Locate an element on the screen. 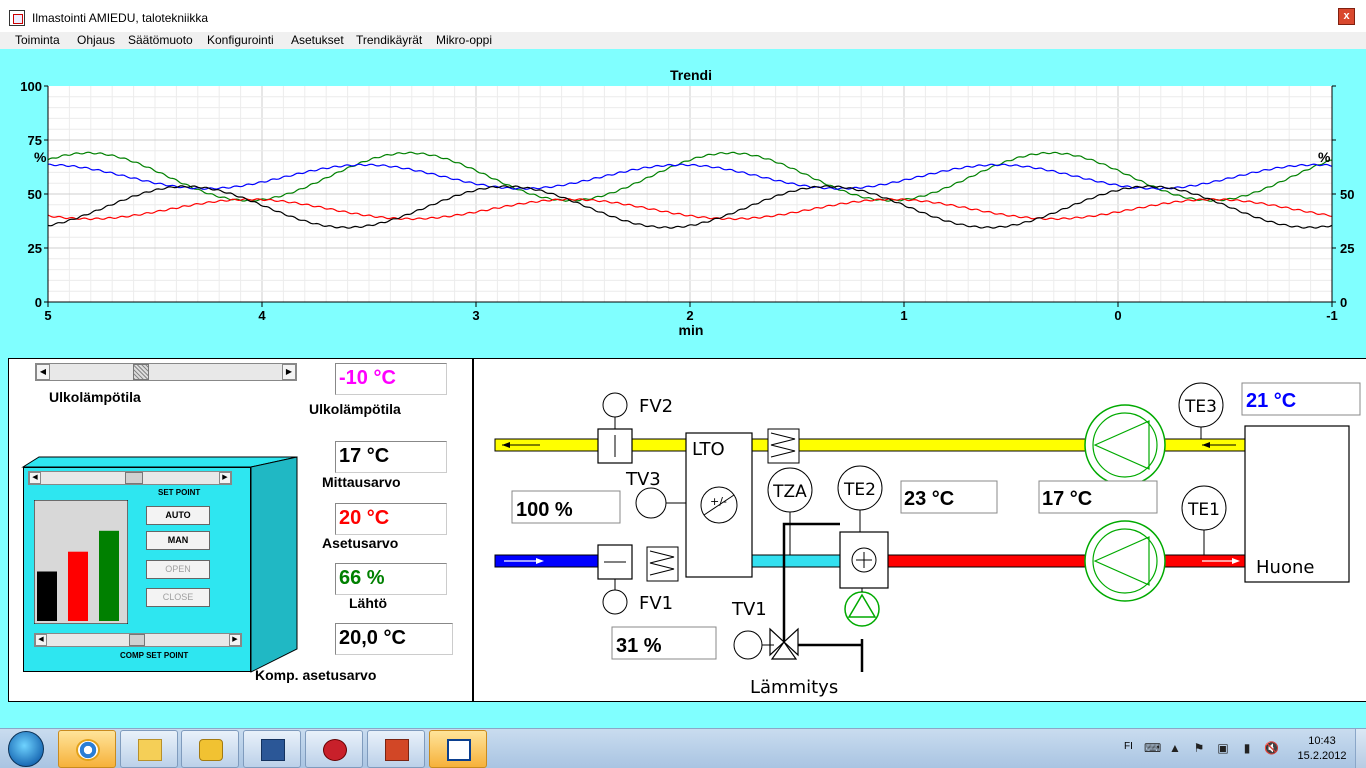 This screenshot has height=768, width=1366. setpoint-slider: ◀ ▶ is located at coordinates (130, 478).